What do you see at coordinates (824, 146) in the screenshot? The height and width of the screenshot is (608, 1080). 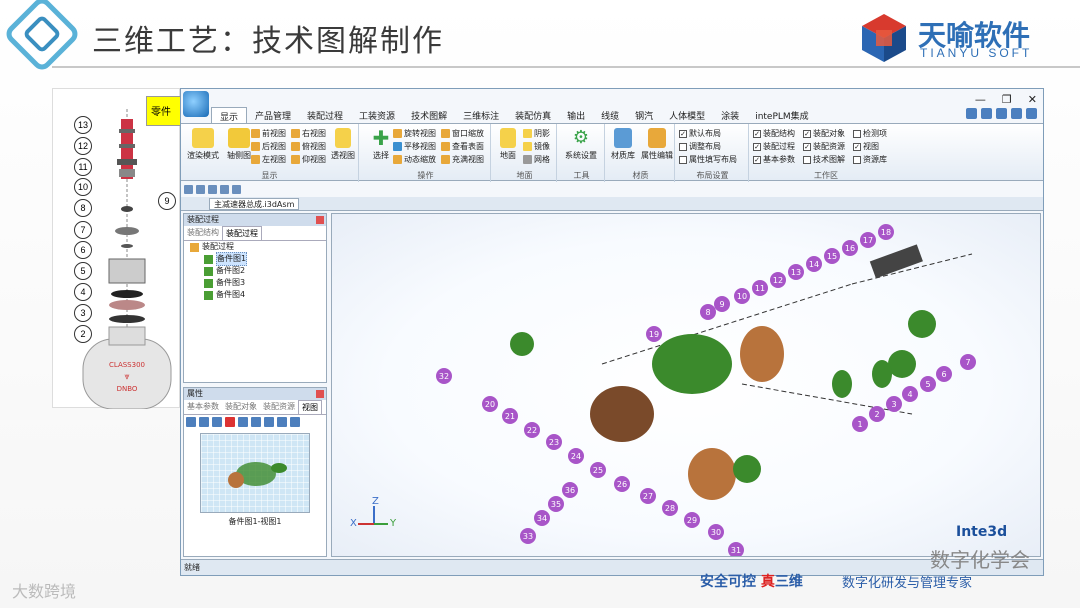 I see `ws-assembly-resource: ✓ 装配资源` at bounding box center [824, 146].